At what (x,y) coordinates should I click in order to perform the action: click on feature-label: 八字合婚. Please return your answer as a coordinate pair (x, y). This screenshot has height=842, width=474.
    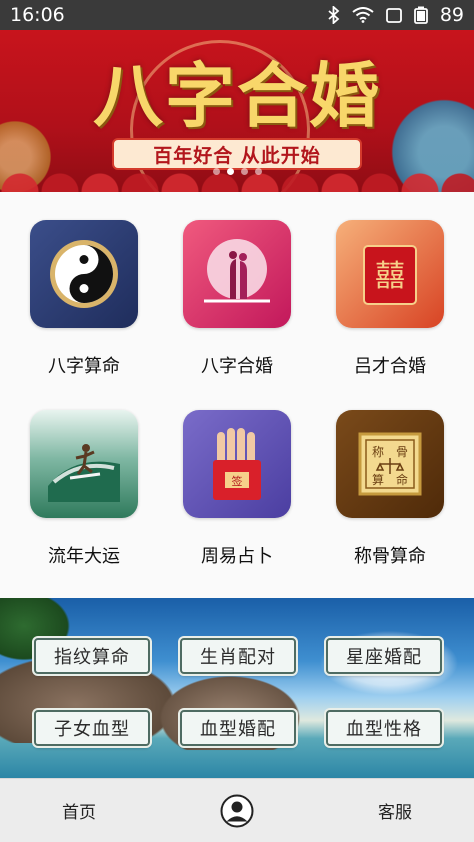
    Looking at the image, I should click on (237, 366).